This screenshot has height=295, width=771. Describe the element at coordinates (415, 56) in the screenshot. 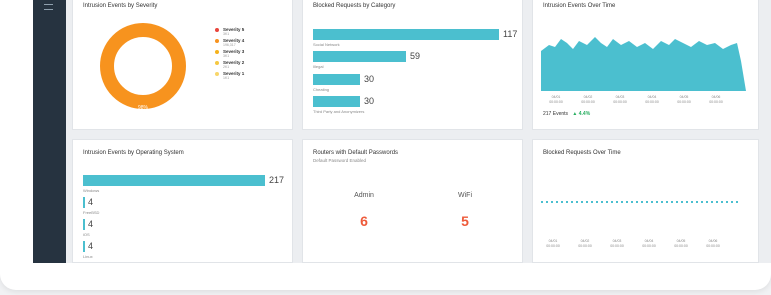

I see `bar-value: 59` at that location.